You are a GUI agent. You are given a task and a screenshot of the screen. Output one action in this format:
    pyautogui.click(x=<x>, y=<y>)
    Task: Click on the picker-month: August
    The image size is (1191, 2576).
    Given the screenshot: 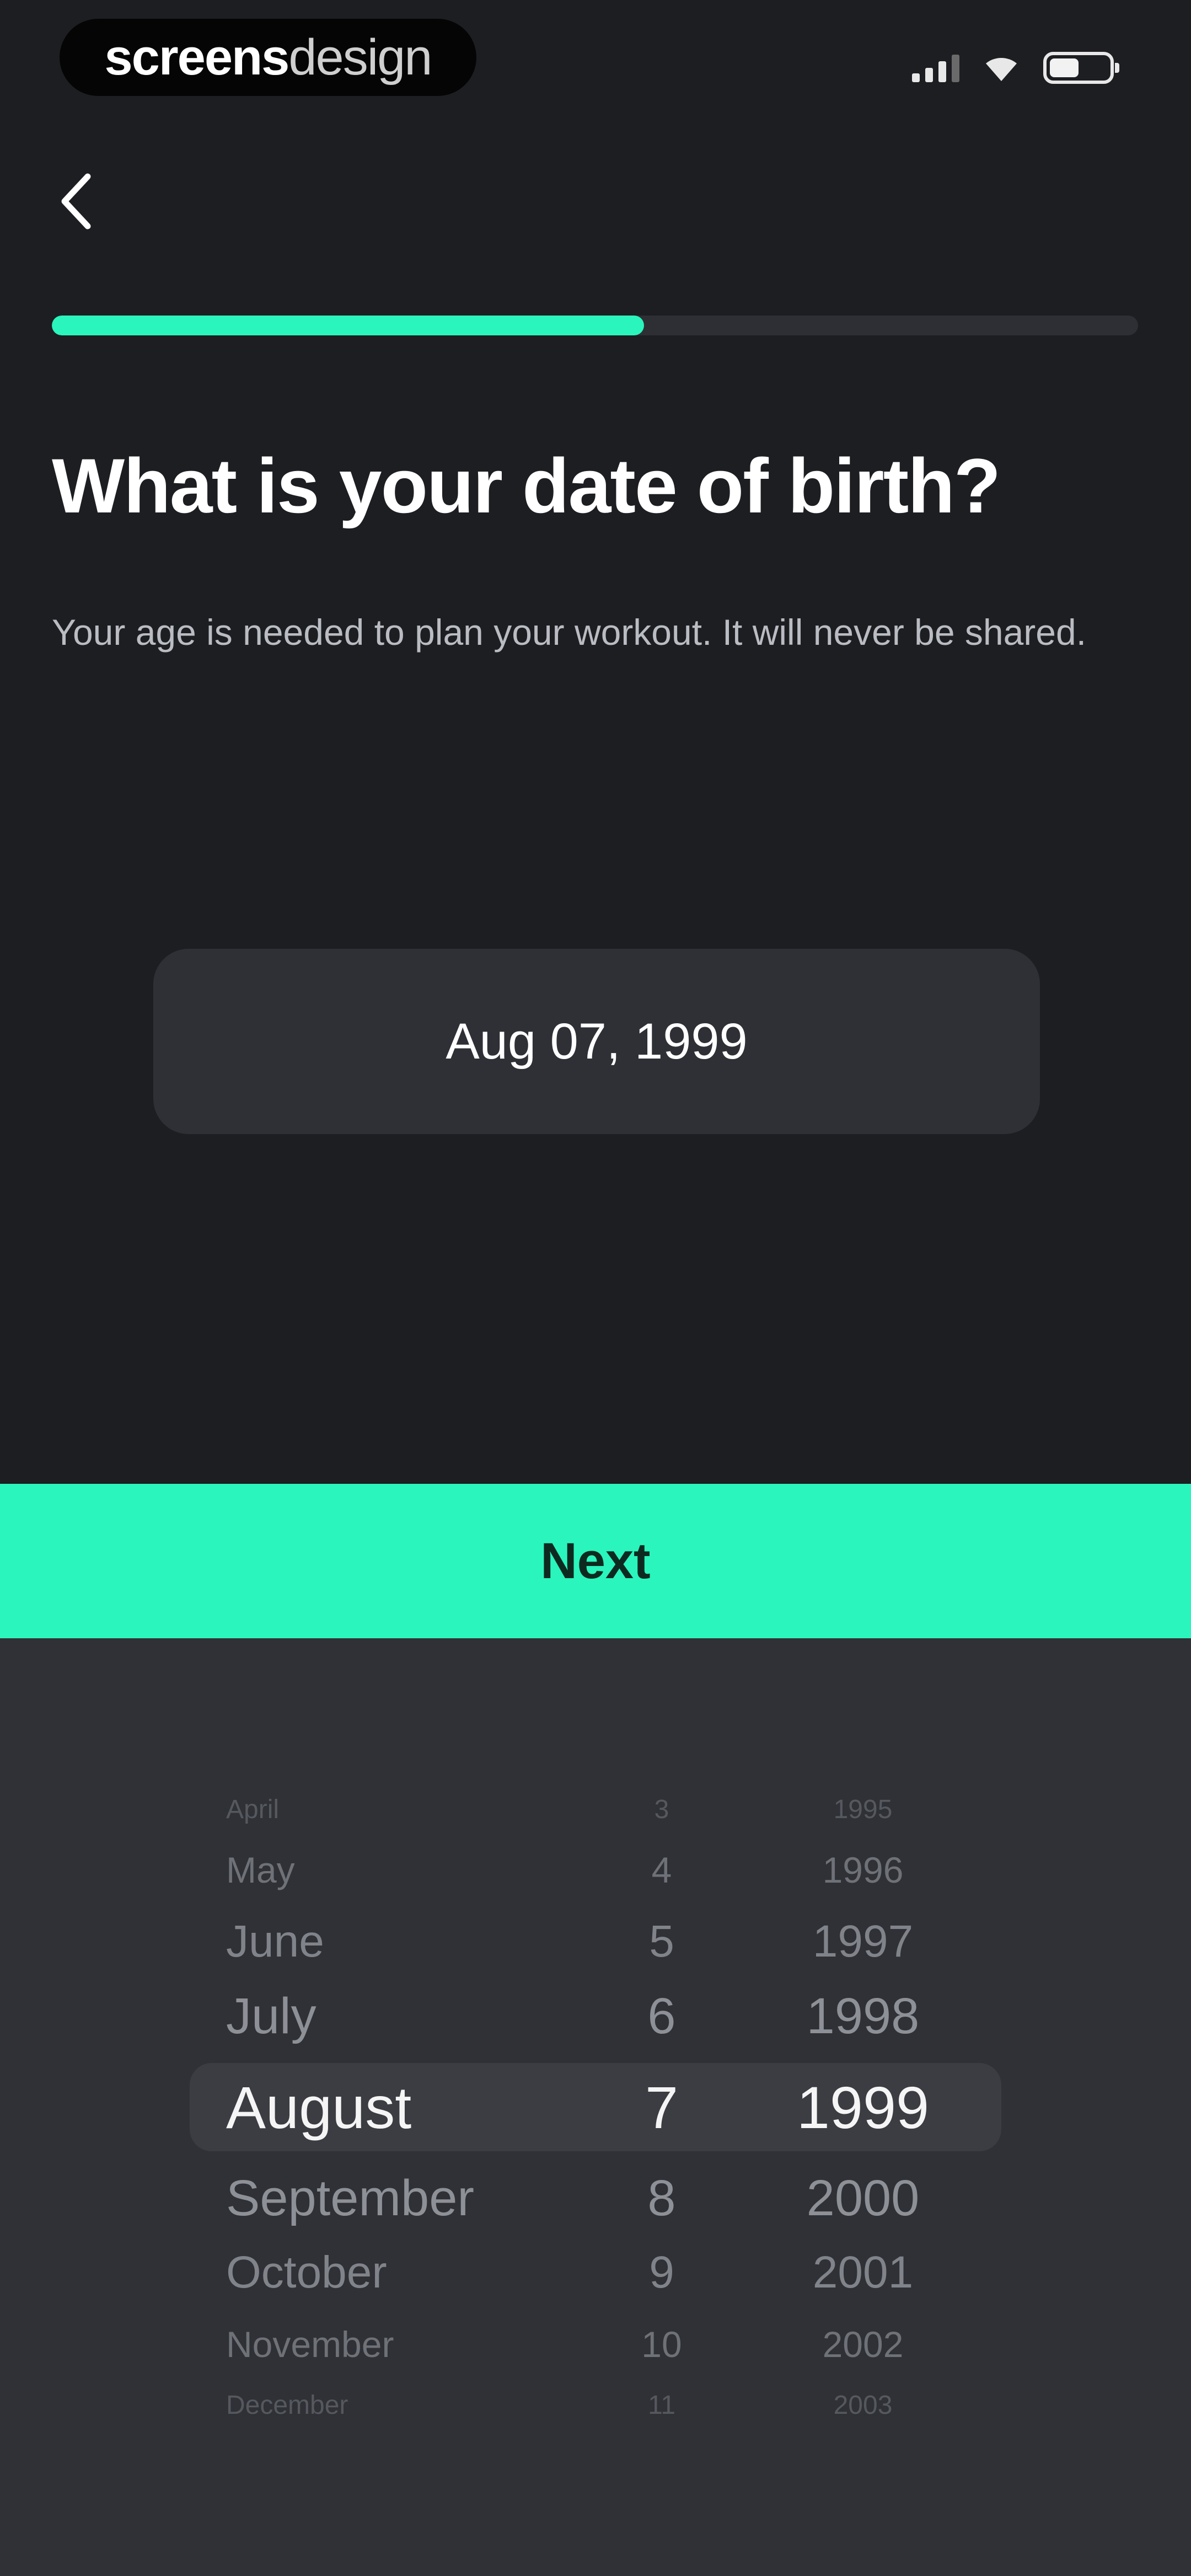 What is the action you would take?
    pyautogui.click(x=319, y=2107)
    